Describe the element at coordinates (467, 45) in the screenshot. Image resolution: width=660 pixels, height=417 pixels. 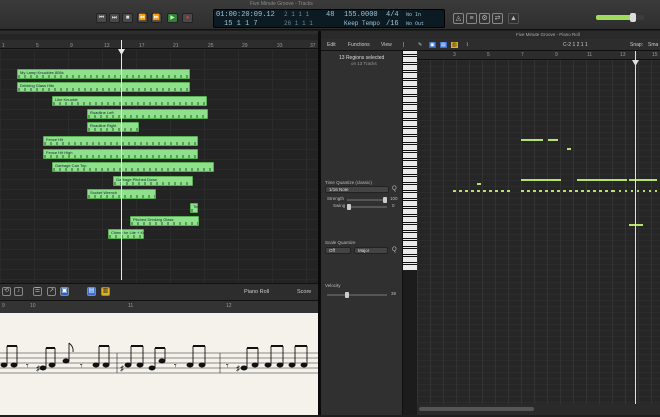
I see `quantize-icon: ⌇` at that location.